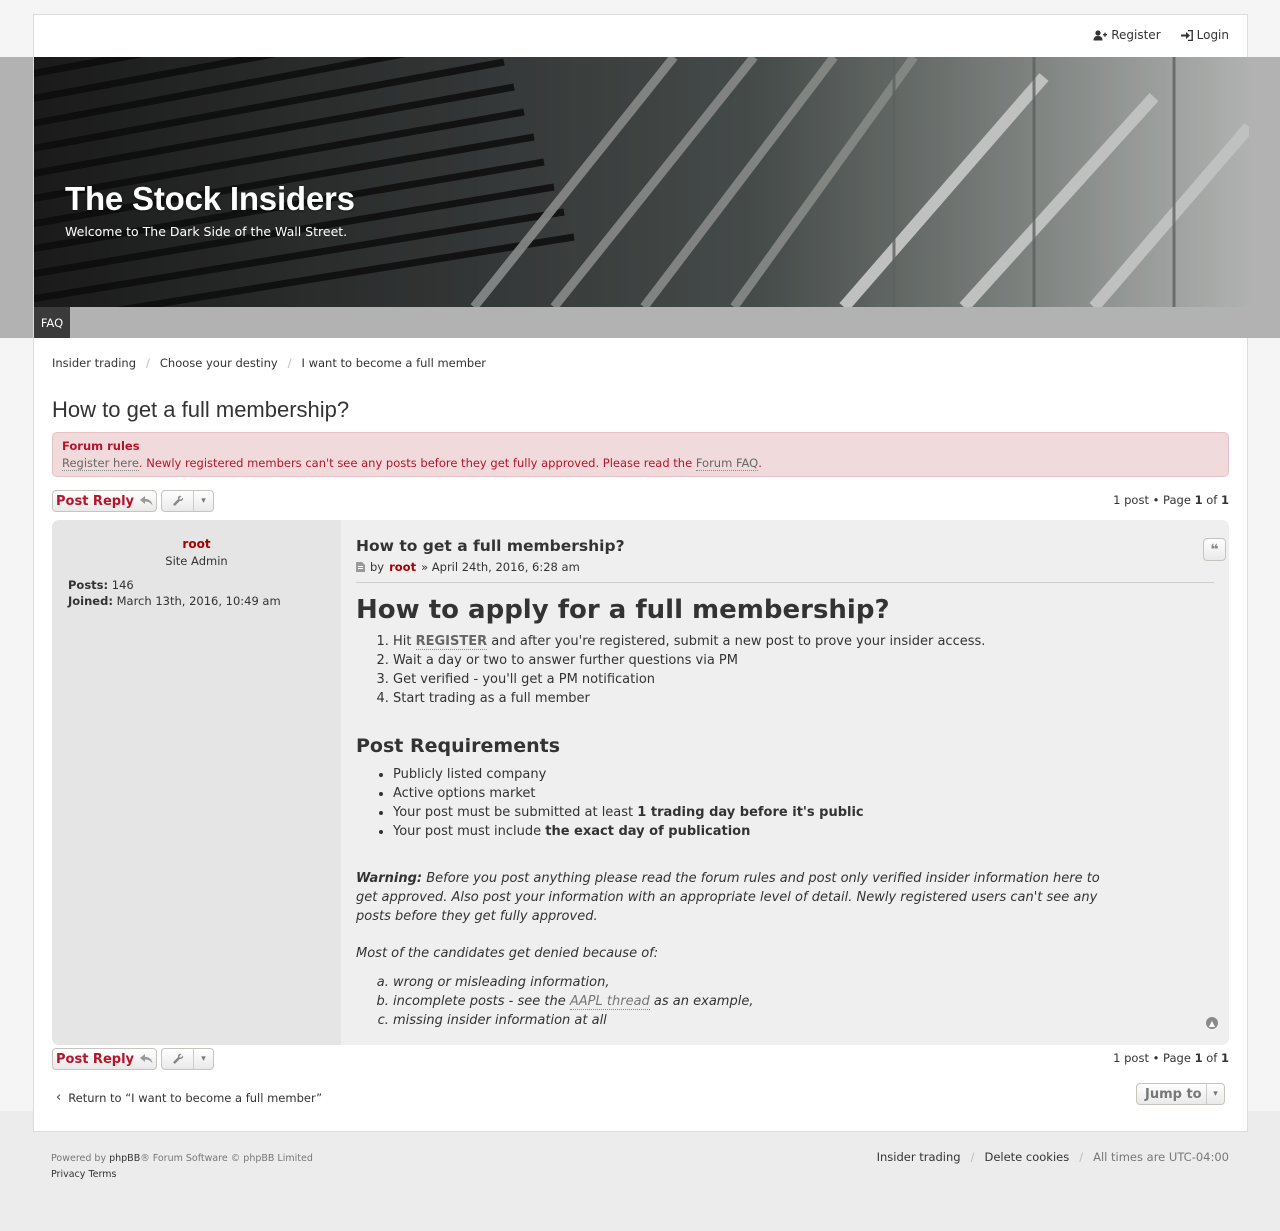  What do you see at coordinates (210, 199) in the screenshot?
I see `site-title: The Stock Insiders` at bounding box center [210, 199].